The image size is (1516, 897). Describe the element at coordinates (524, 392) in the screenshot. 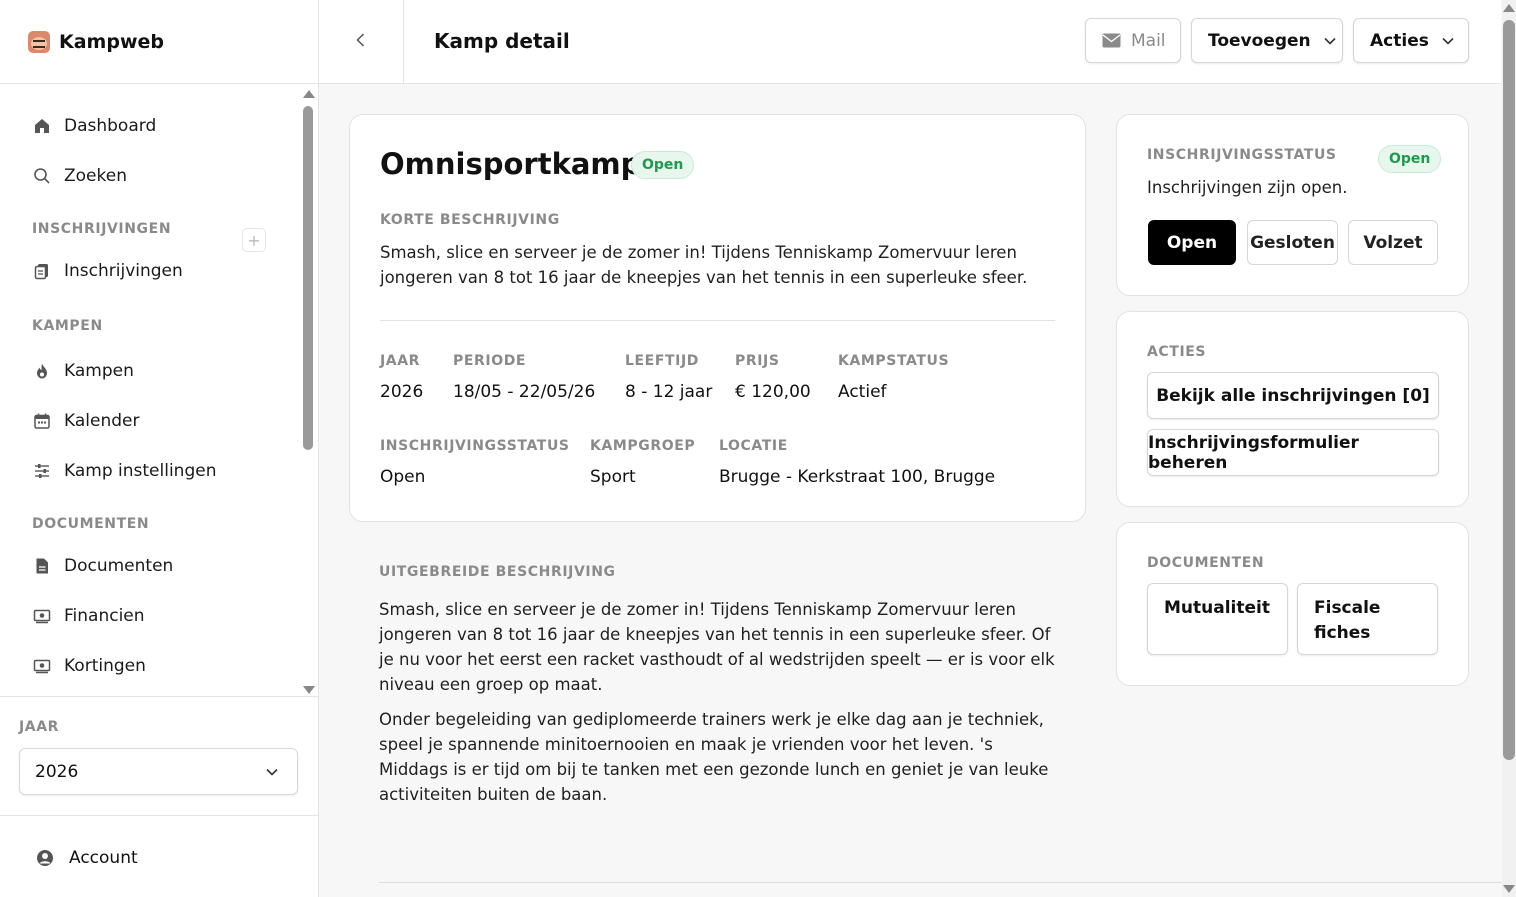

I see `field-value-periode: 18/05 - 22/05/26` at that location.